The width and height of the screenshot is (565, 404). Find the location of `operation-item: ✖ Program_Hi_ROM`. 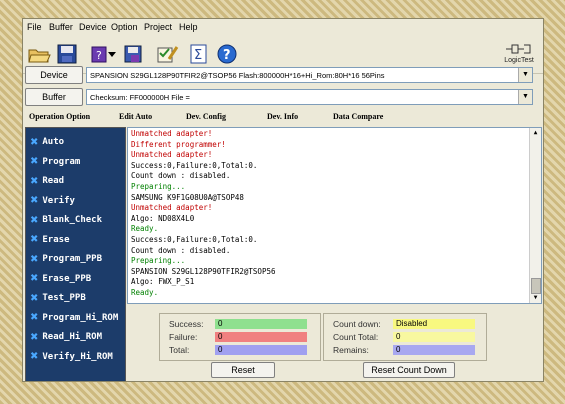

operation-item: ✖ Program_Hi_ROM is located at coordinates (74, 318).